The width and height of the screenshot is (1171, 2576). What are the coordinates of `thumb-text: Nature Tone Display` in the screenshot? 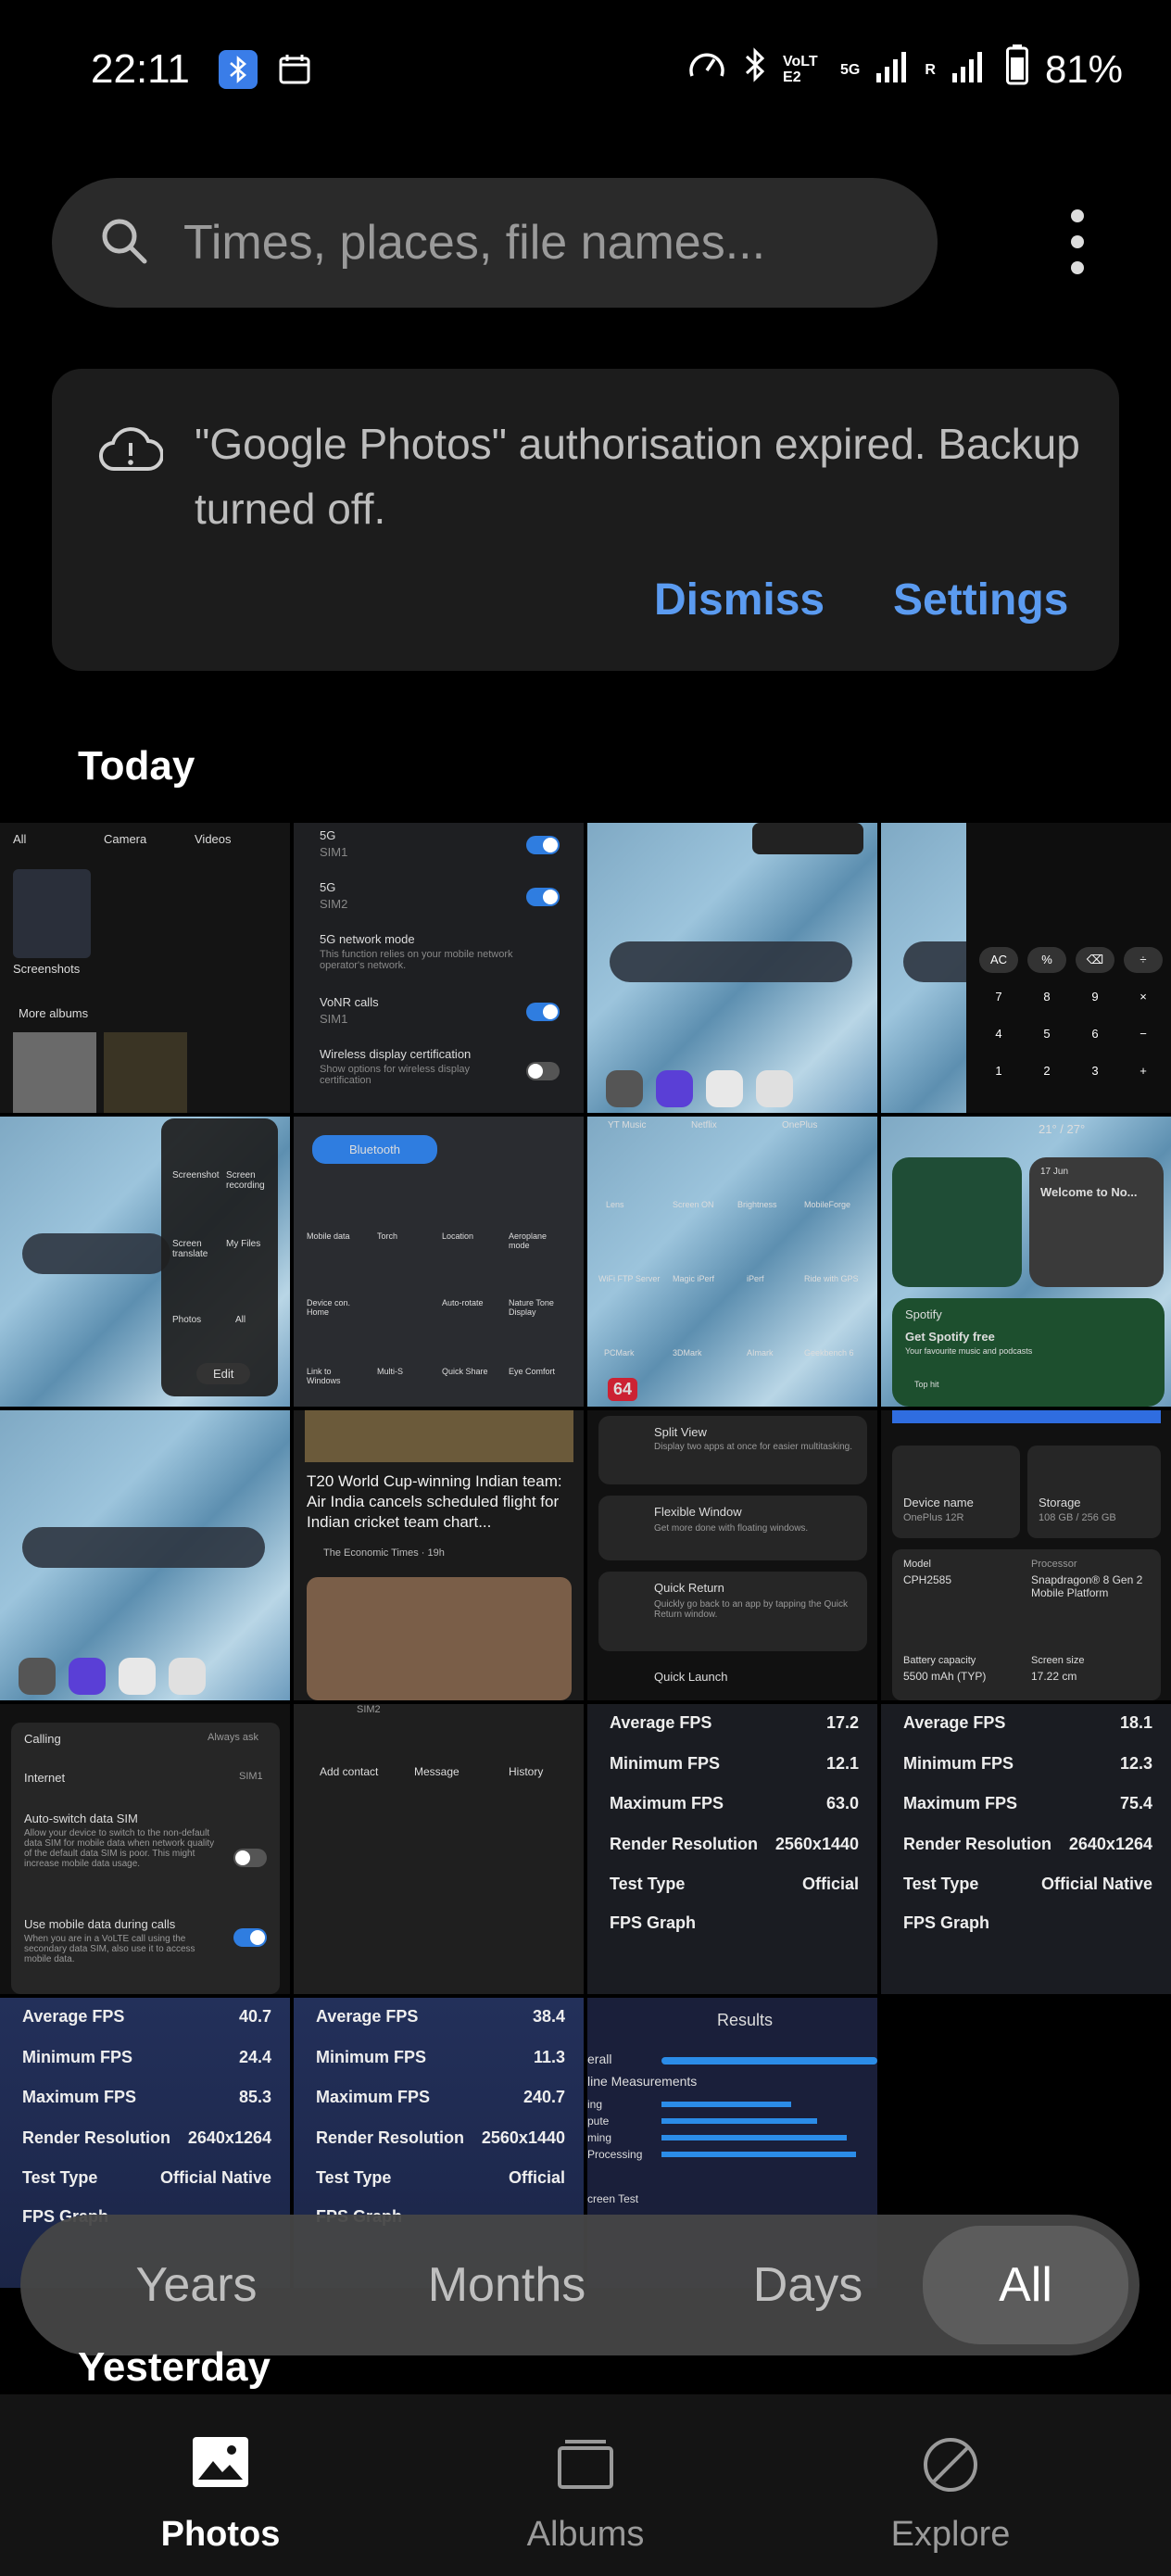 It's located at (532, 1307).